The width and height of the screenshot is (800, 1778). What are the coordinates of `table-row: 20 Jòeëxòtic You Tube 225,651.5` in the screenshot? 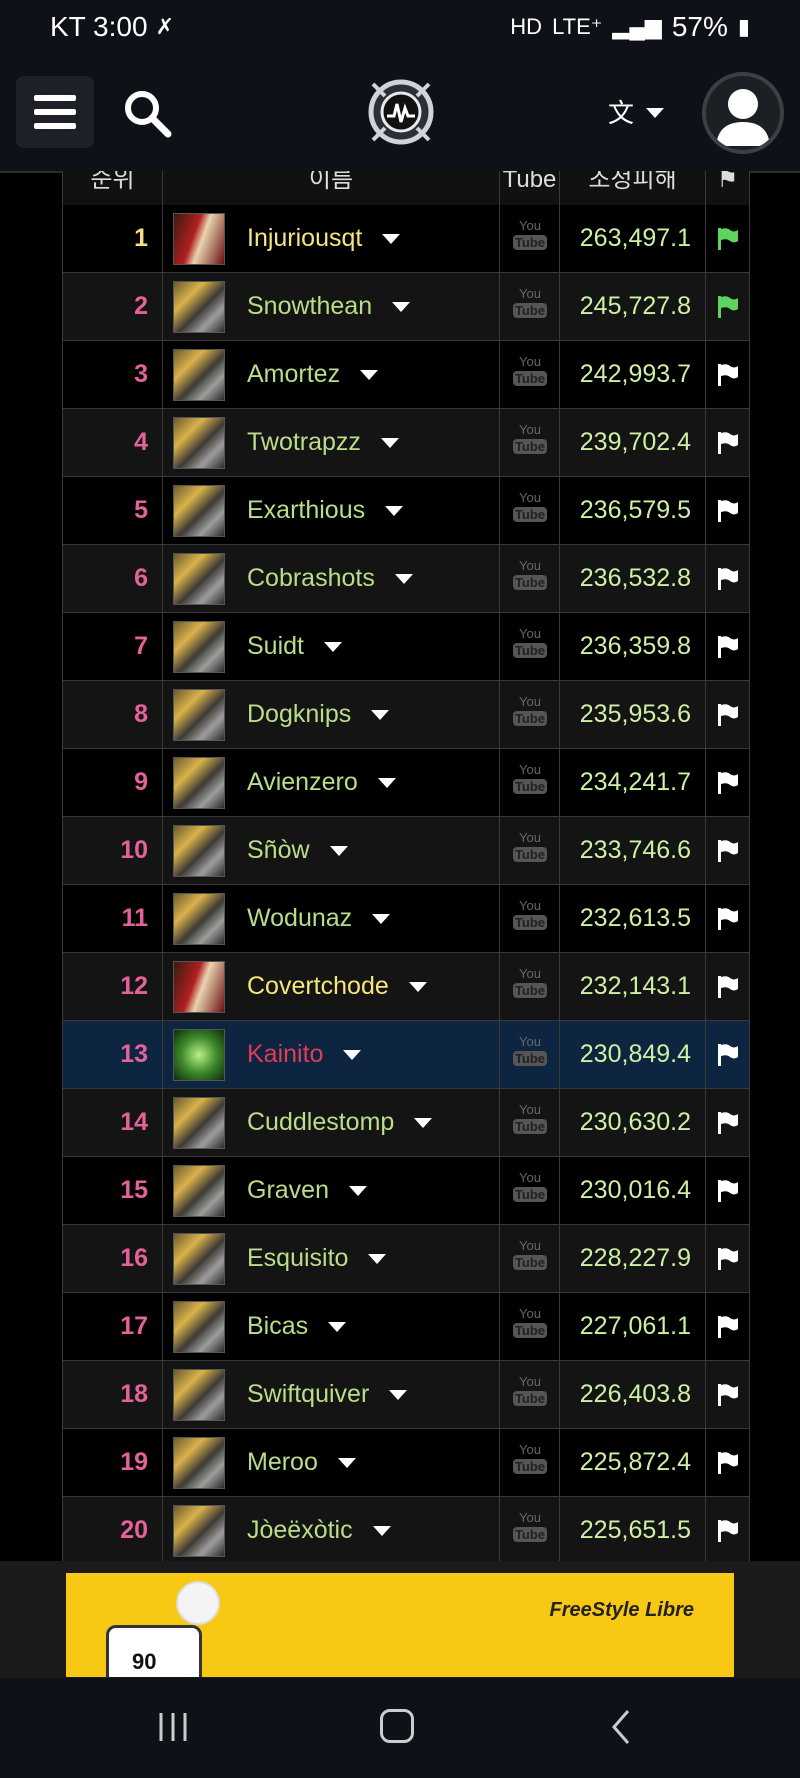 It's located at (406, 1529).